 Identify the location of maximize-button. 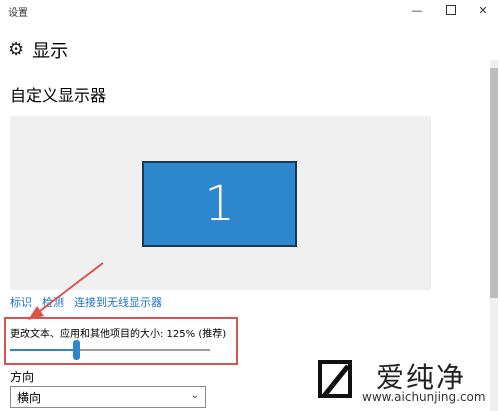
(451, 10).